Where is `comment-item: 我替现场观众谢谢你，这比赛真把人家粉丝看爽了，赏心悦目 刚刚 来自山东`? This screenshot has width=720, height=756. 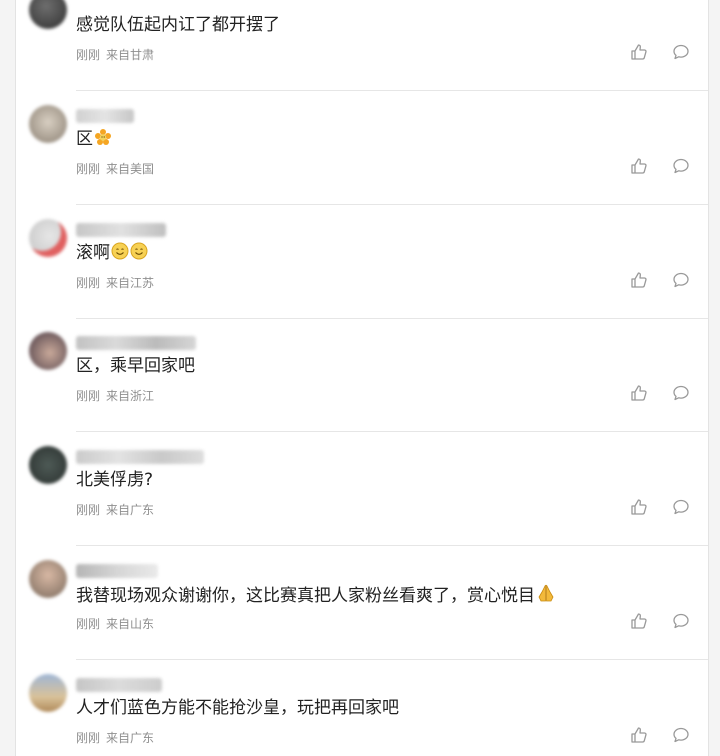
comment-item: 我替现场观众谢谢你，这比赛真把人家粉丝看爽了，赏心悦目 刚刚 来自山东 is located at coordinates (362, 603).